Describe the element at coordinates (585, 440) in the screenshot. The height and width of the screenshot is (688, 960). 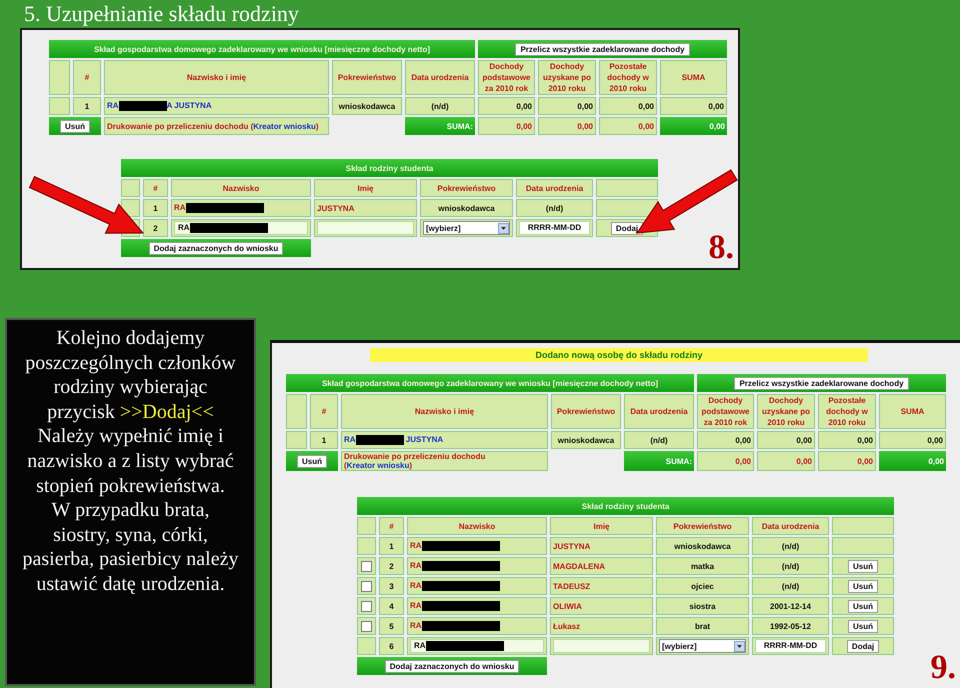
I see `table-cell: wnioskodawca` at that location.